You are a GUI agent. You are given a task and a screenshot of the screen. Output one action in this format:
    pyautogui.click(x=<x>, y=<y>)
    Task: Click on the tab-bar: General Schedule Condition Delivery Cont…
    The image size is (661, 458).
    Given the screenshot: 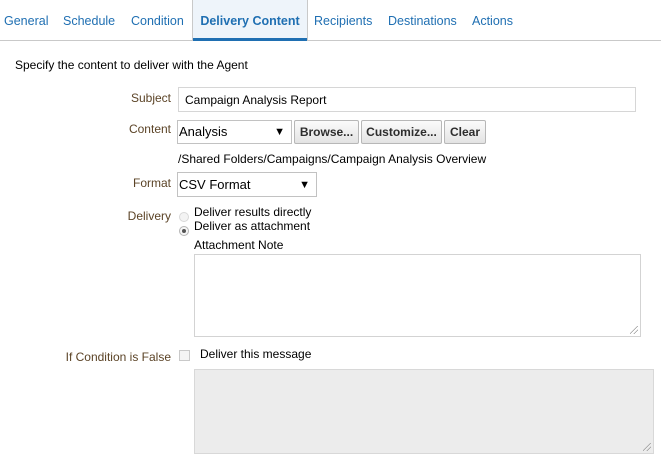 What is the action you would take?
    pyautogui.click(x=330, y=20)
    